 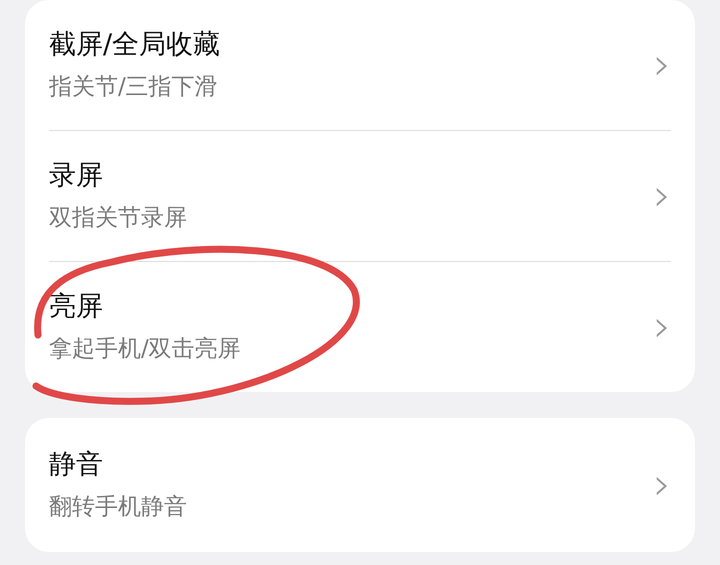 I want to click on setting-subtitle: 翻转手机静音, so click(x=118, y=507).